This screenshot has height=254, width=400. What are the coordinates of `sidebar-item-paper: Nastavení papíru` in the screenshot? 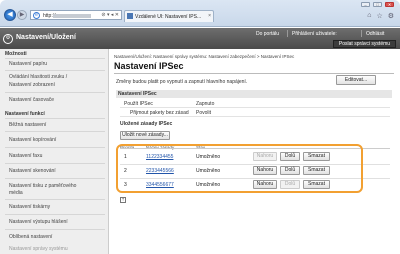 It's located at (54, 64).